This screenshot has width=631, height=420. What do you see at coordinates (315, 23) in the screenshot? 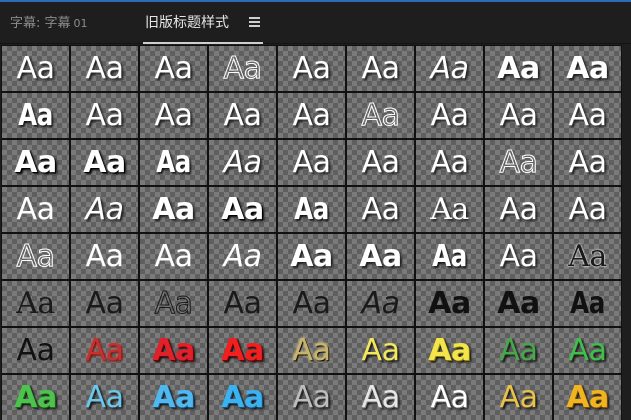
I see `panel-tab-bar: 字幕: 字幕 01 旧版标题样式` at bounding box center [315, 23].